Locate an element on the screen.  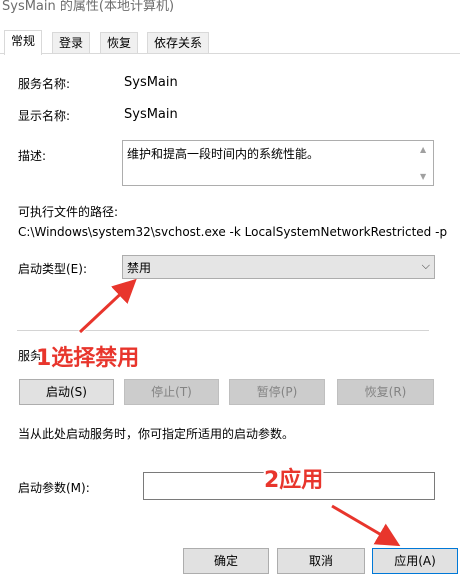
arrow-to-apply is located at coordinates (366, 525).